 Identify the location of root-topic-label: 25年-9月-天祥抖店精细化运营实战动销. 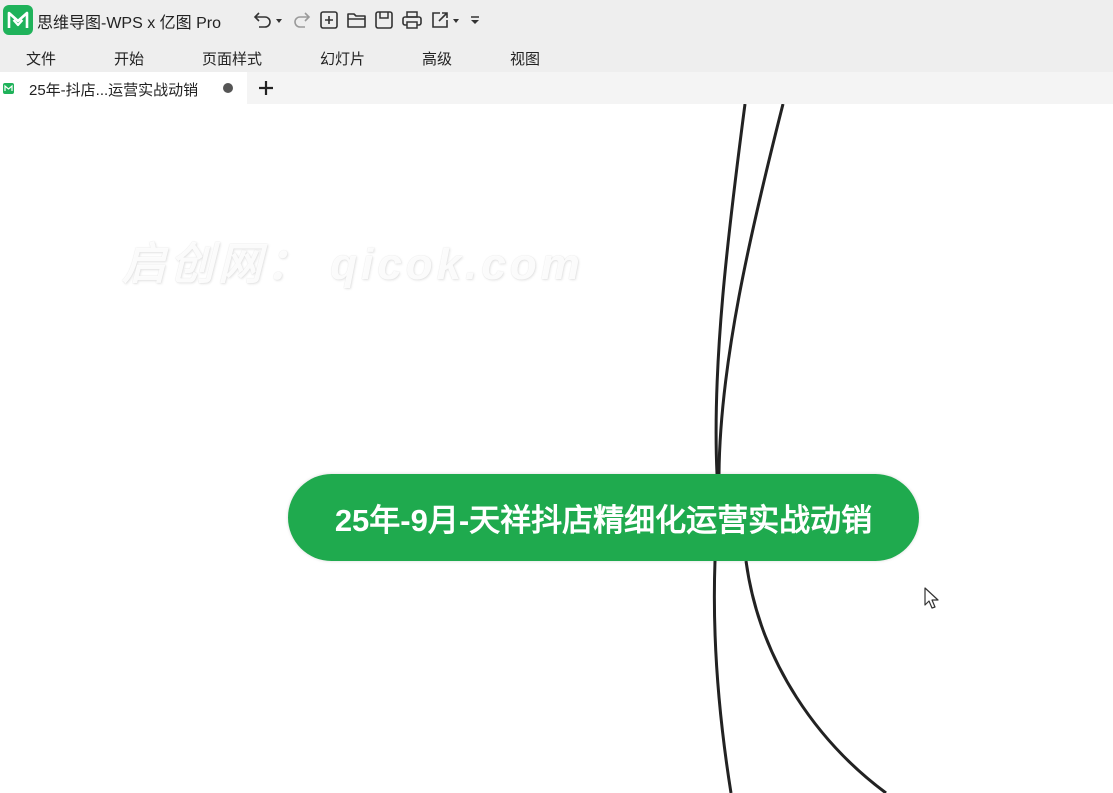
(603, 520).